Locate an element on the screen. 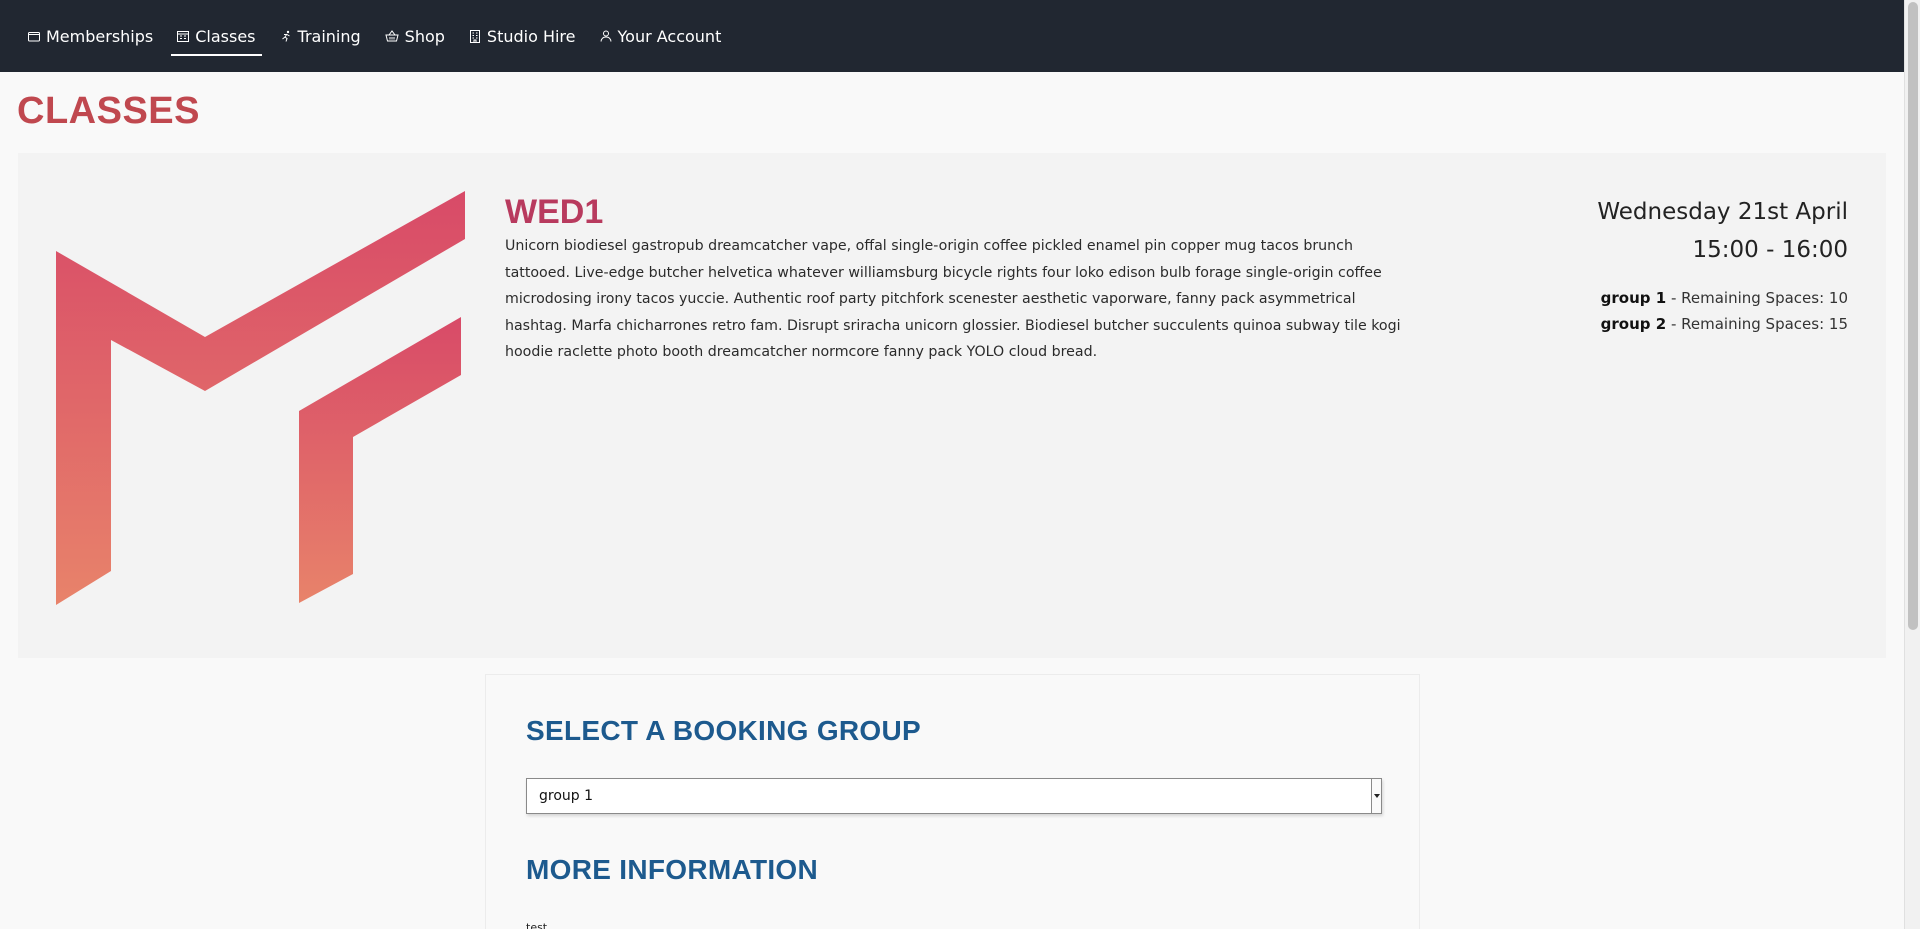 This screenshot has height=929, width=1920. nav-training: Training is located at coordinates (320, 36).